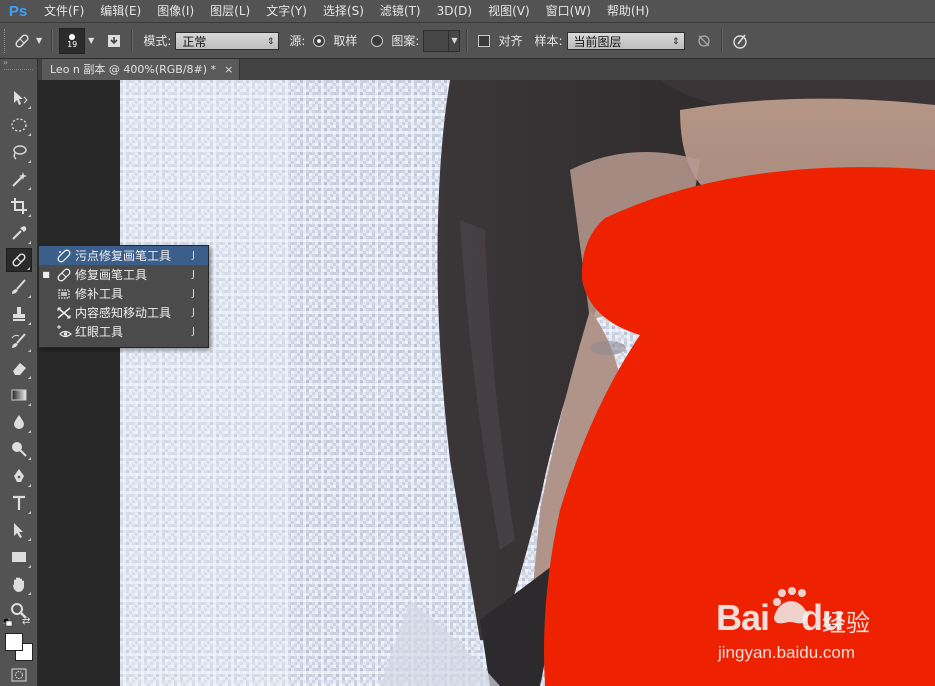 The width and height of the screenshot is (935, 686). I want to click on sample-select: 当前图层 ⇕, so click(625, 40).